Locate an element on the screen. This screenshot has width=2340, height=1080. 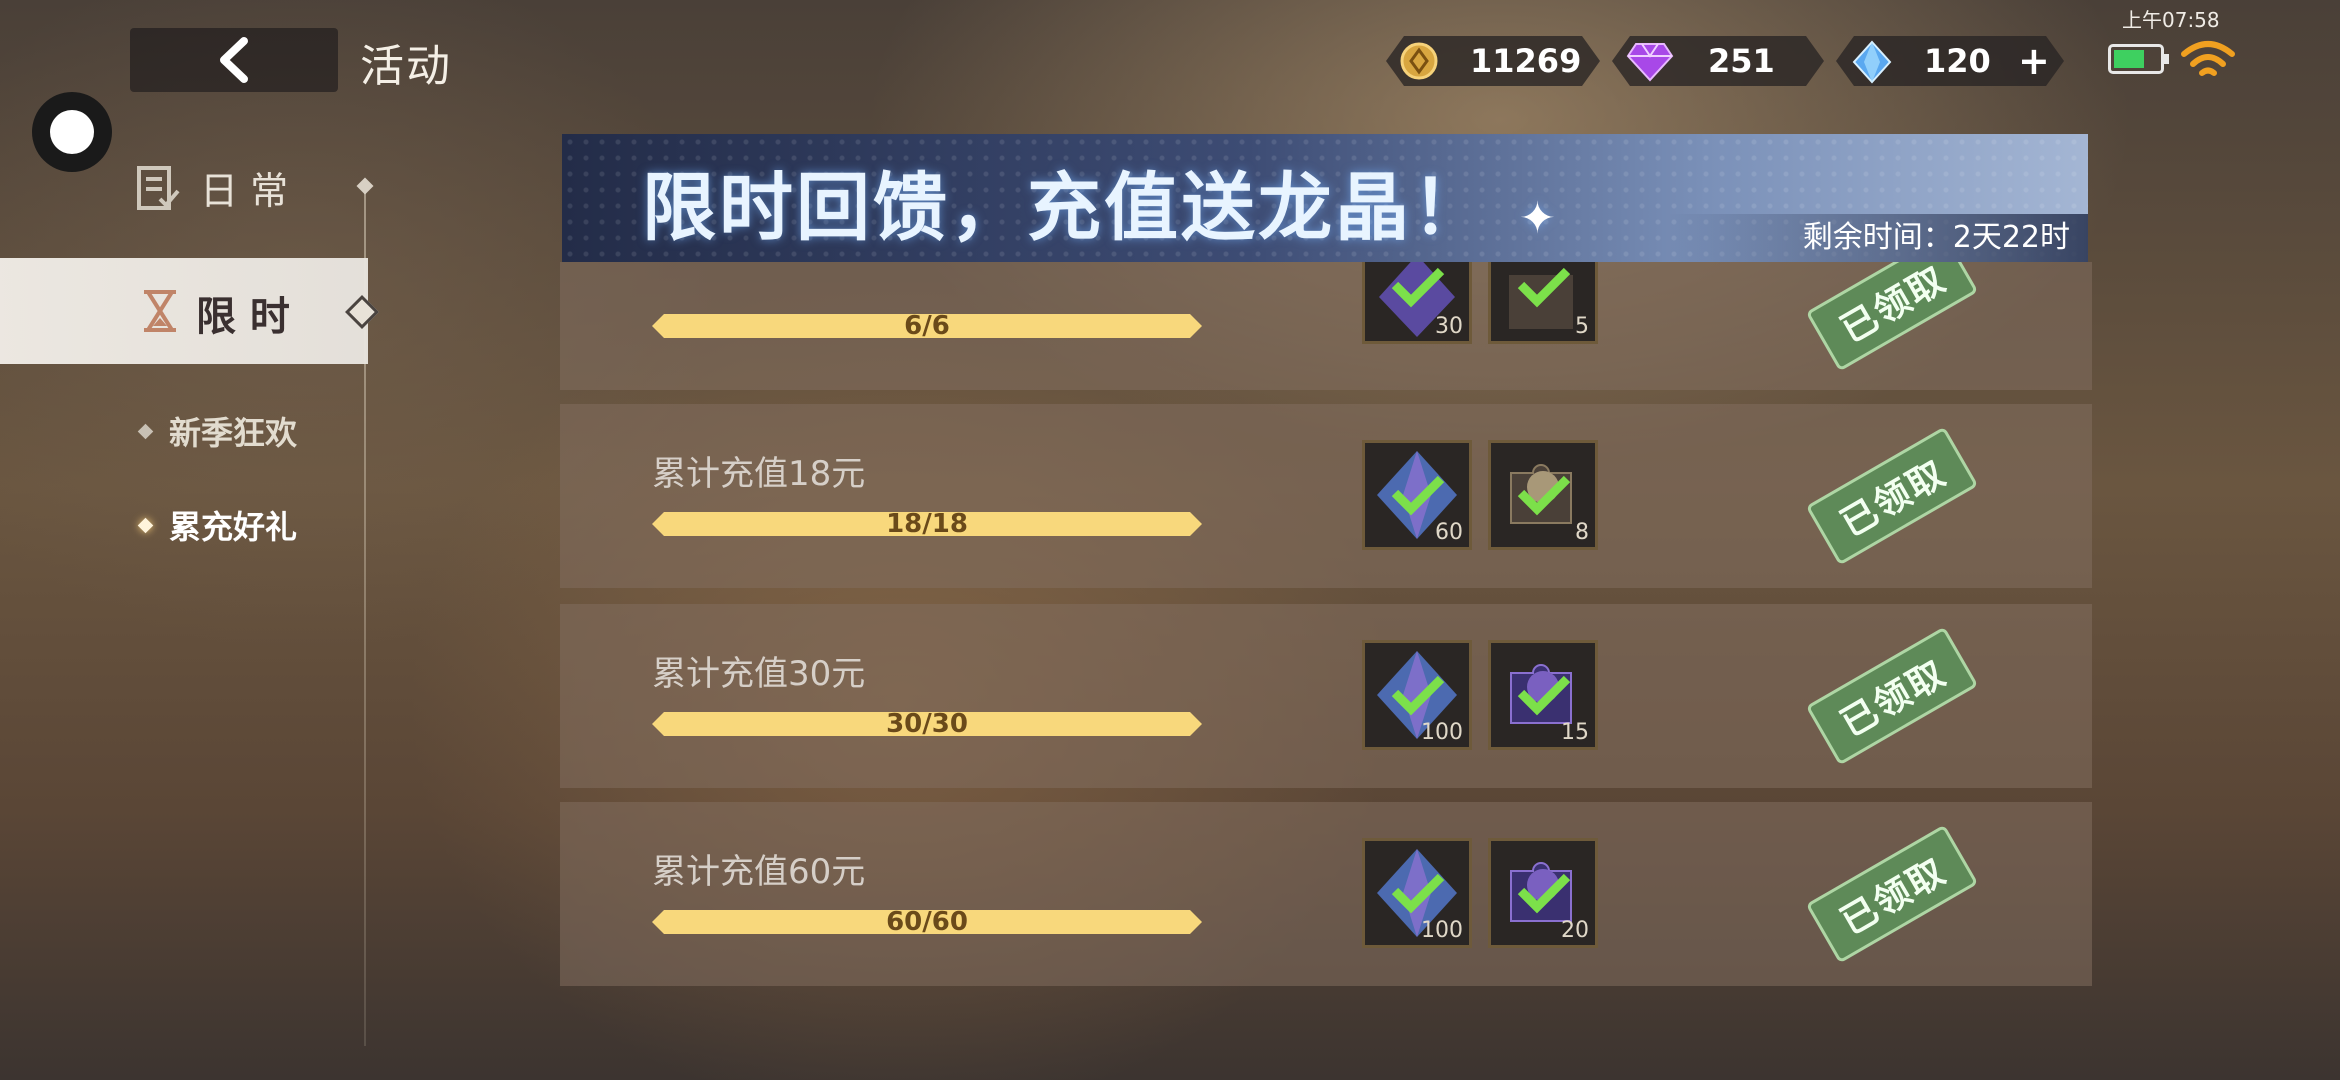
progress-text: 18/18 is located at coordinates (927, 524).